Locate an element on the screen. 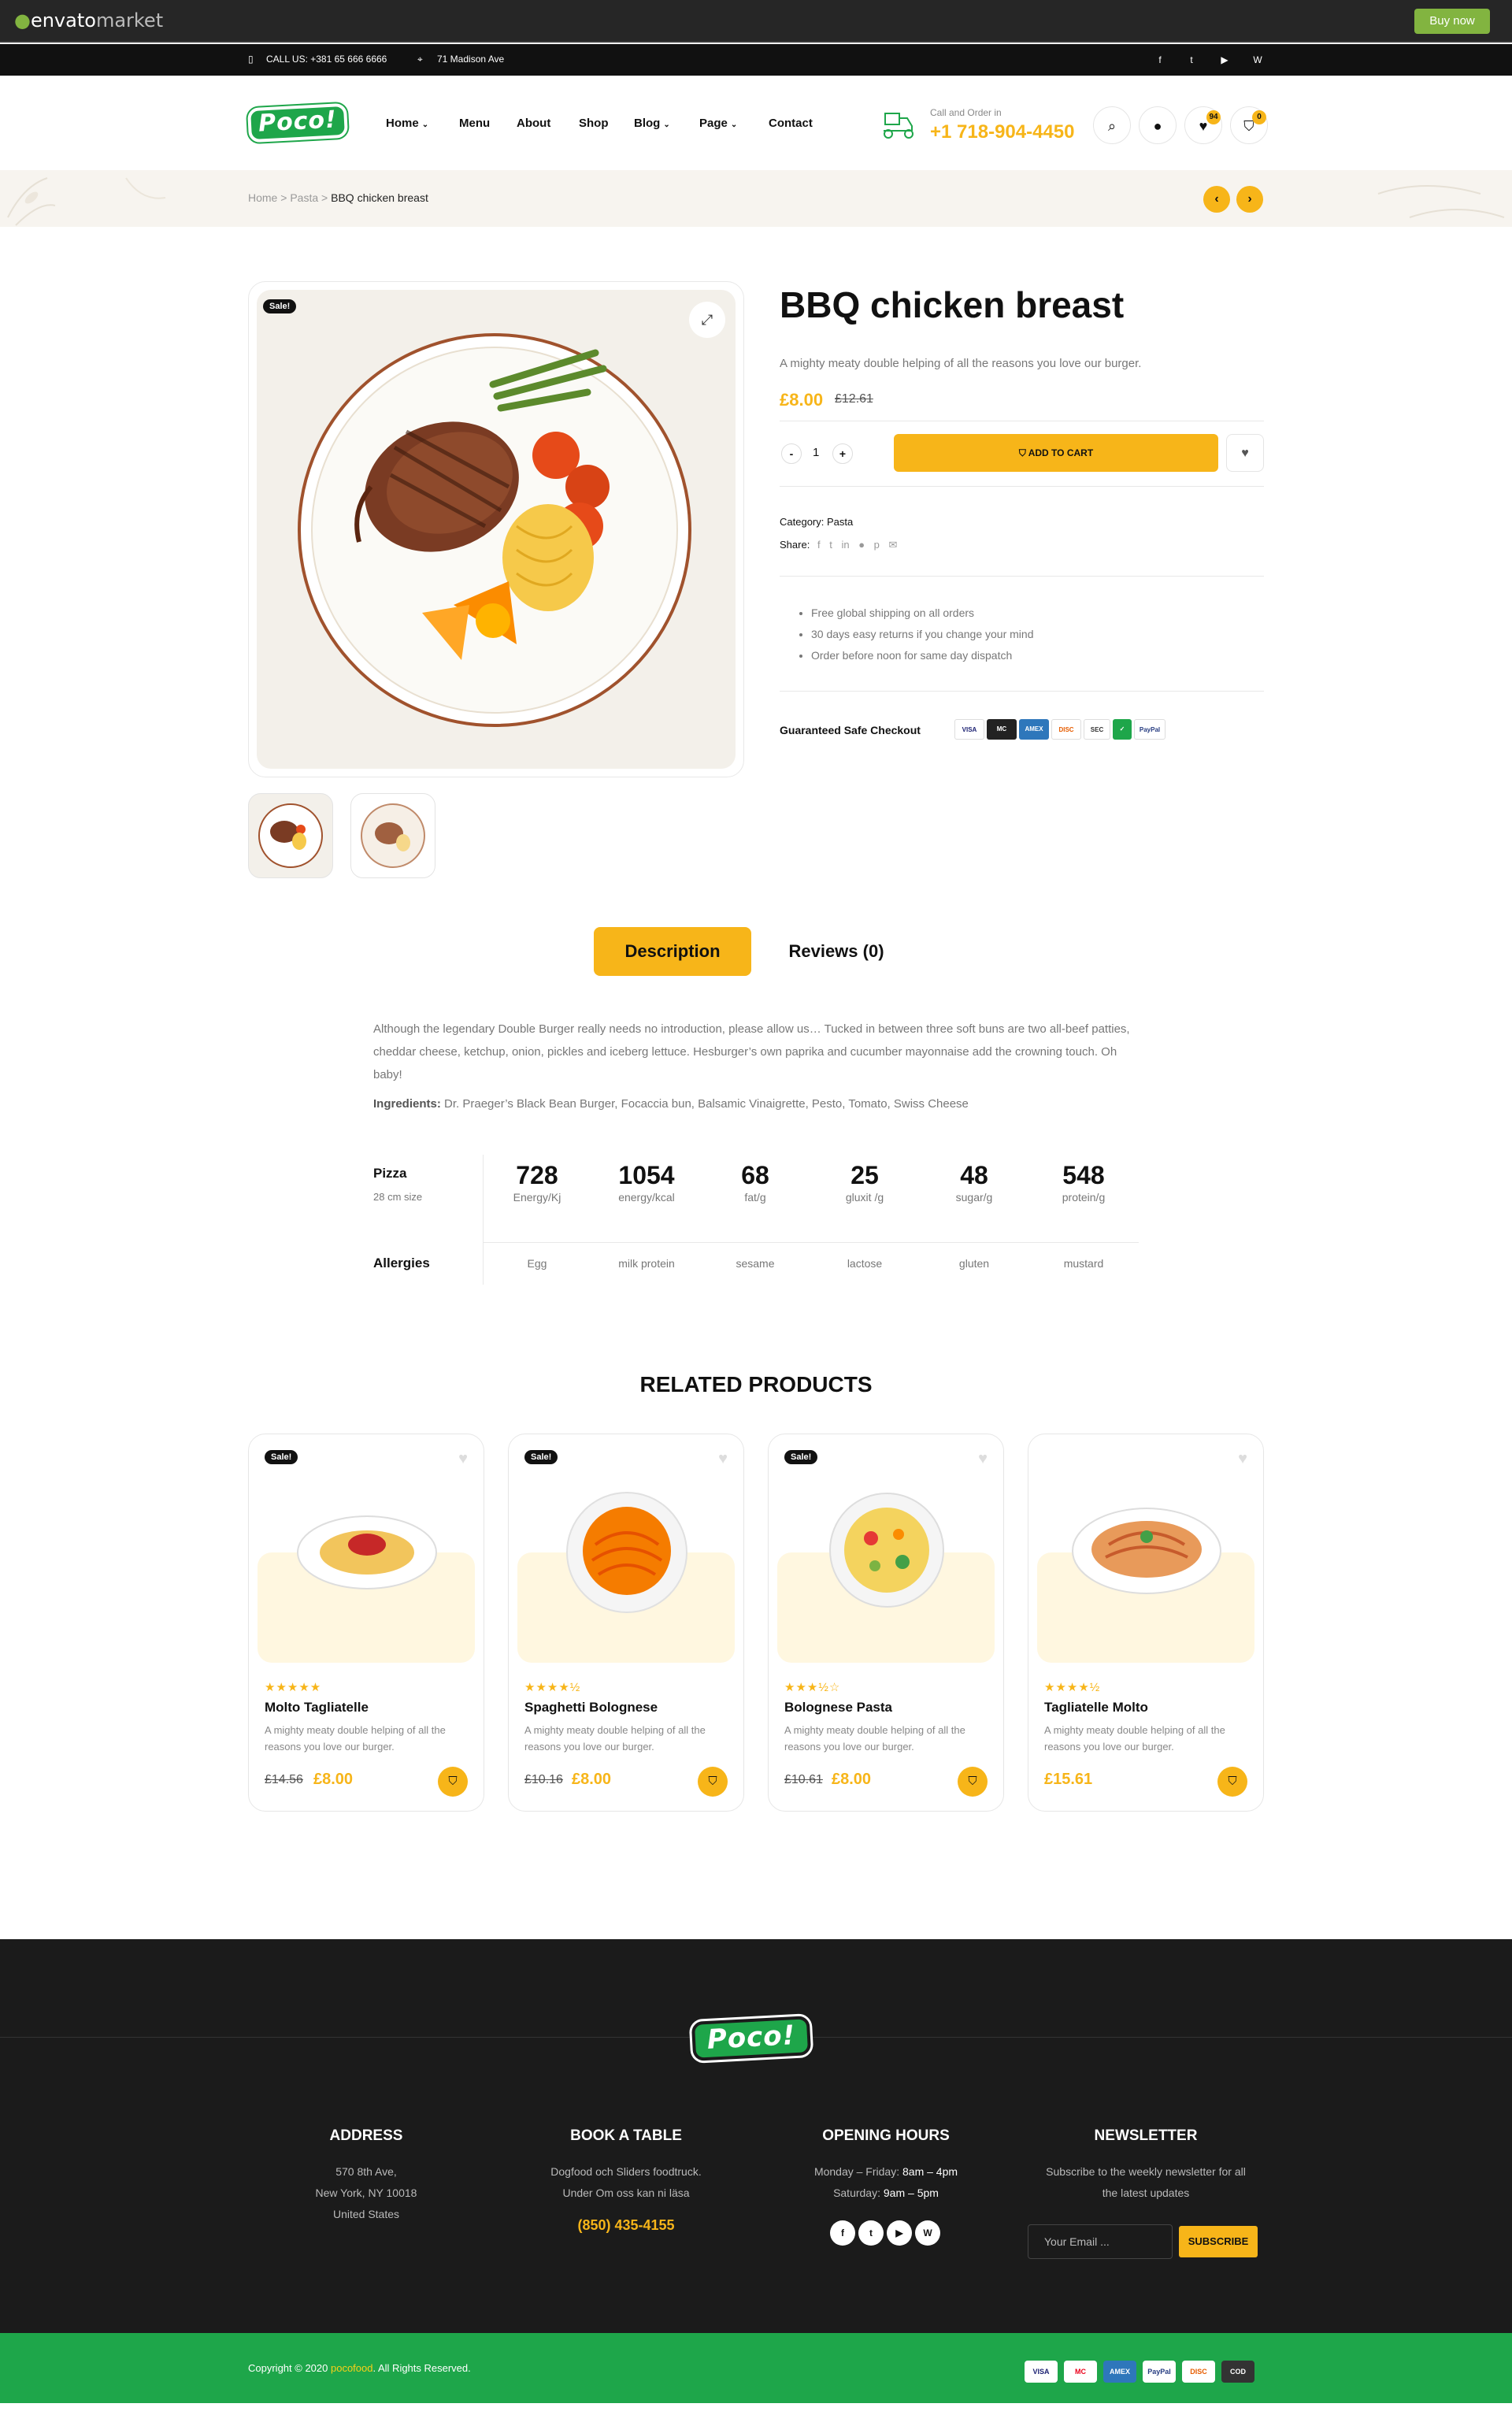  reddit-icon: ● is located at coordinates (861, 545).